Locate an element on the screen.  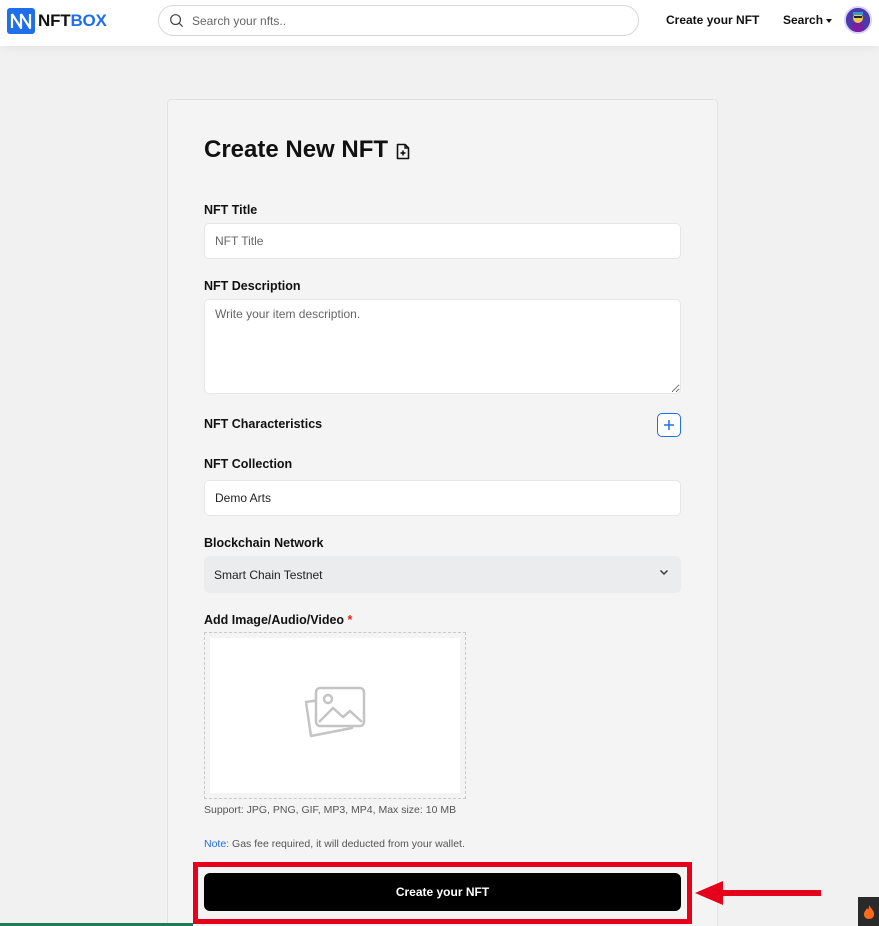
create-nft-submit-button: Create your NFT is located at coordinates (442, 892).